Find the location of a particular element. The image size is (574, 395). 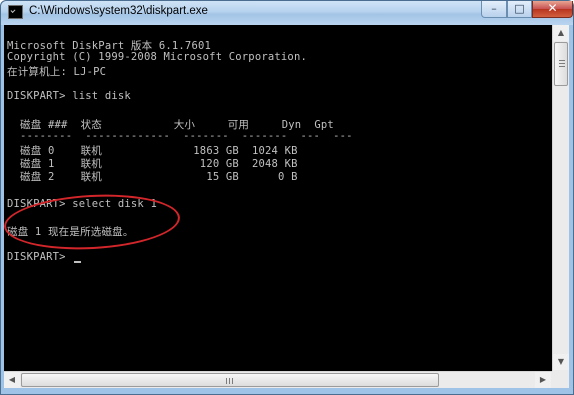

close-button: ✕ is located at coordinates (552, 9).